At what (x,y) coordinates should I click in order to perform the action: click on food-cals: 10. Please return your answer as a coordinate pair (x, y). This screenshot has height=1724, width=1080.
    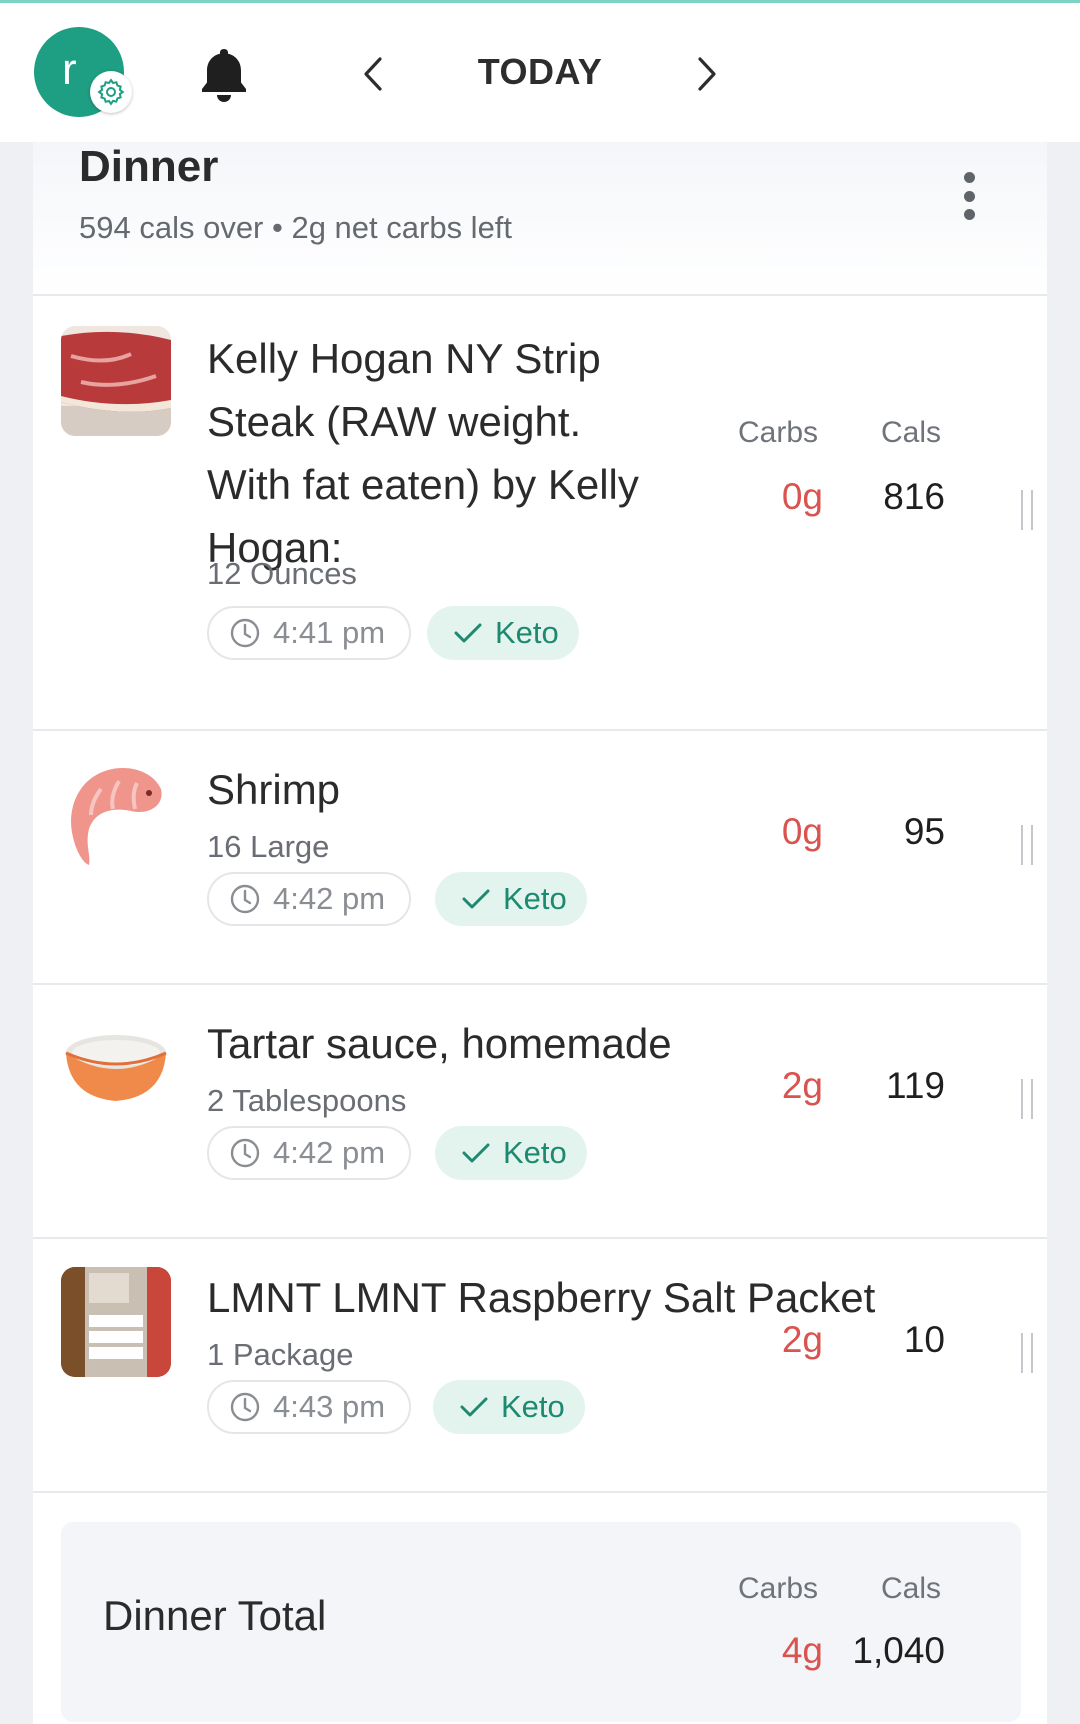
    Looking at the image, I should click on (924, 1339).